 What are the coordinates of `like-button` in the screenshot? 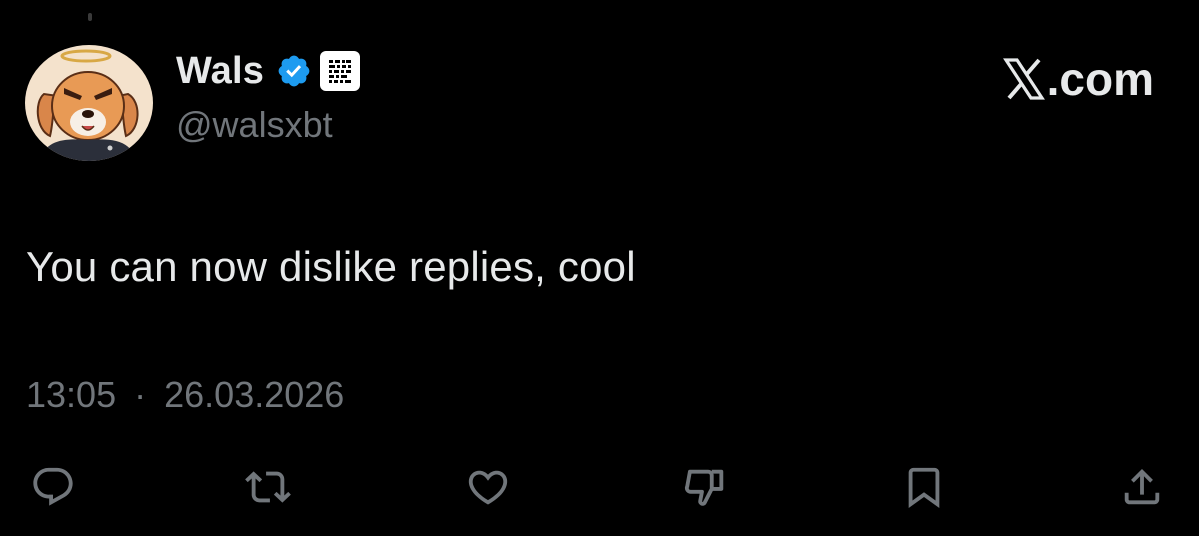 It's located at (488, 487).